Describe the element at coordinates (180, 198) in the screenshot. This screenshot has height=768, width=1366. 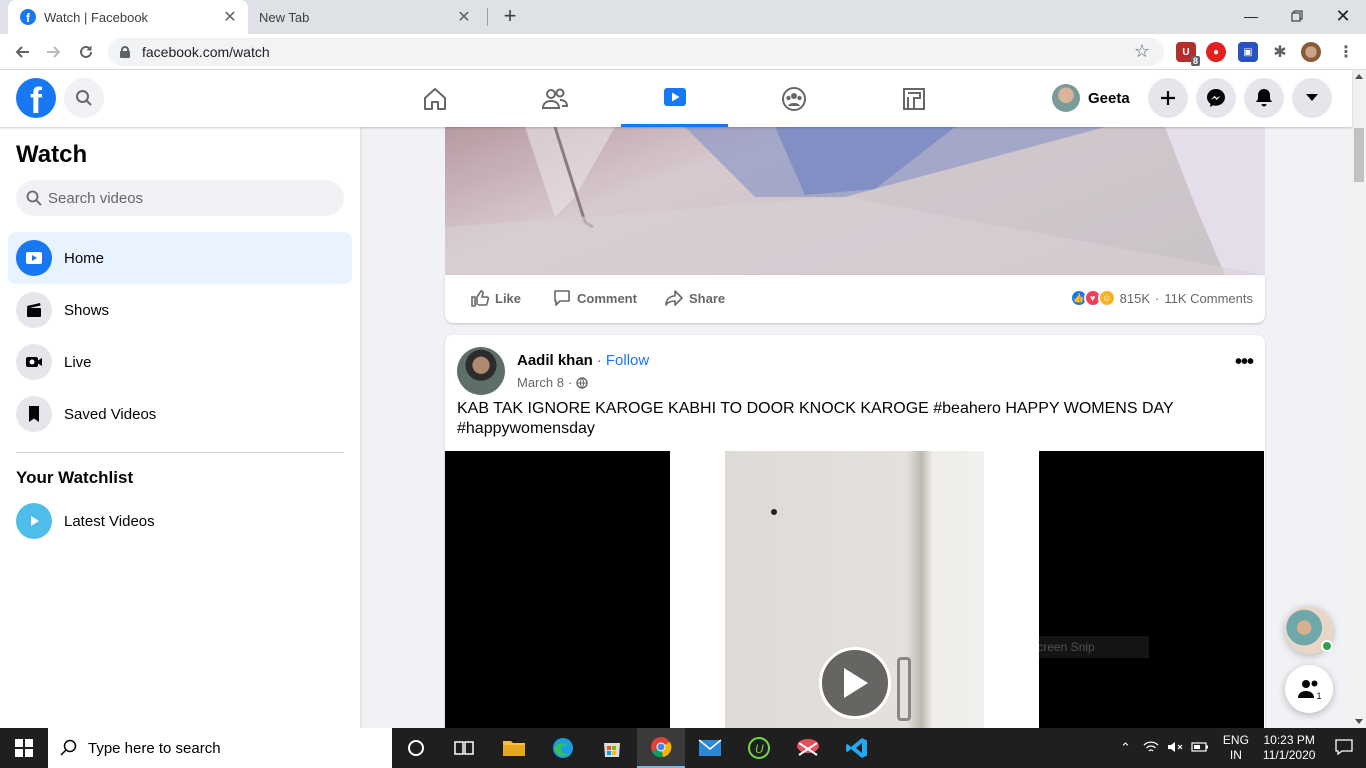
I see `search-videos-input: Search videos` at that location.